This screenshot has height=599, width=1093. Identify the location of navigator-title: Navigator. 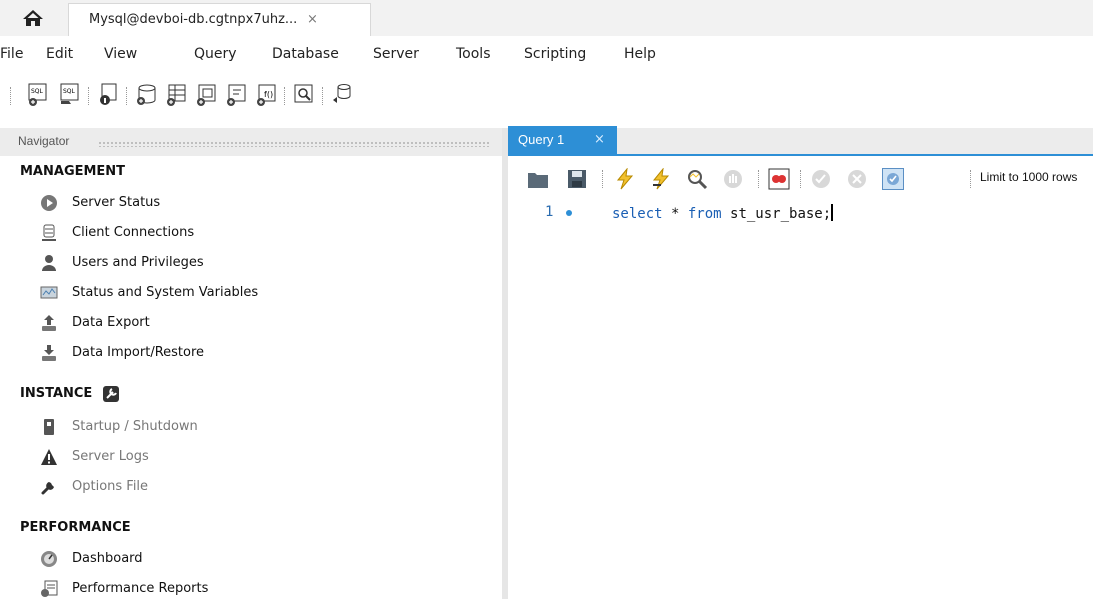
(44, 141).